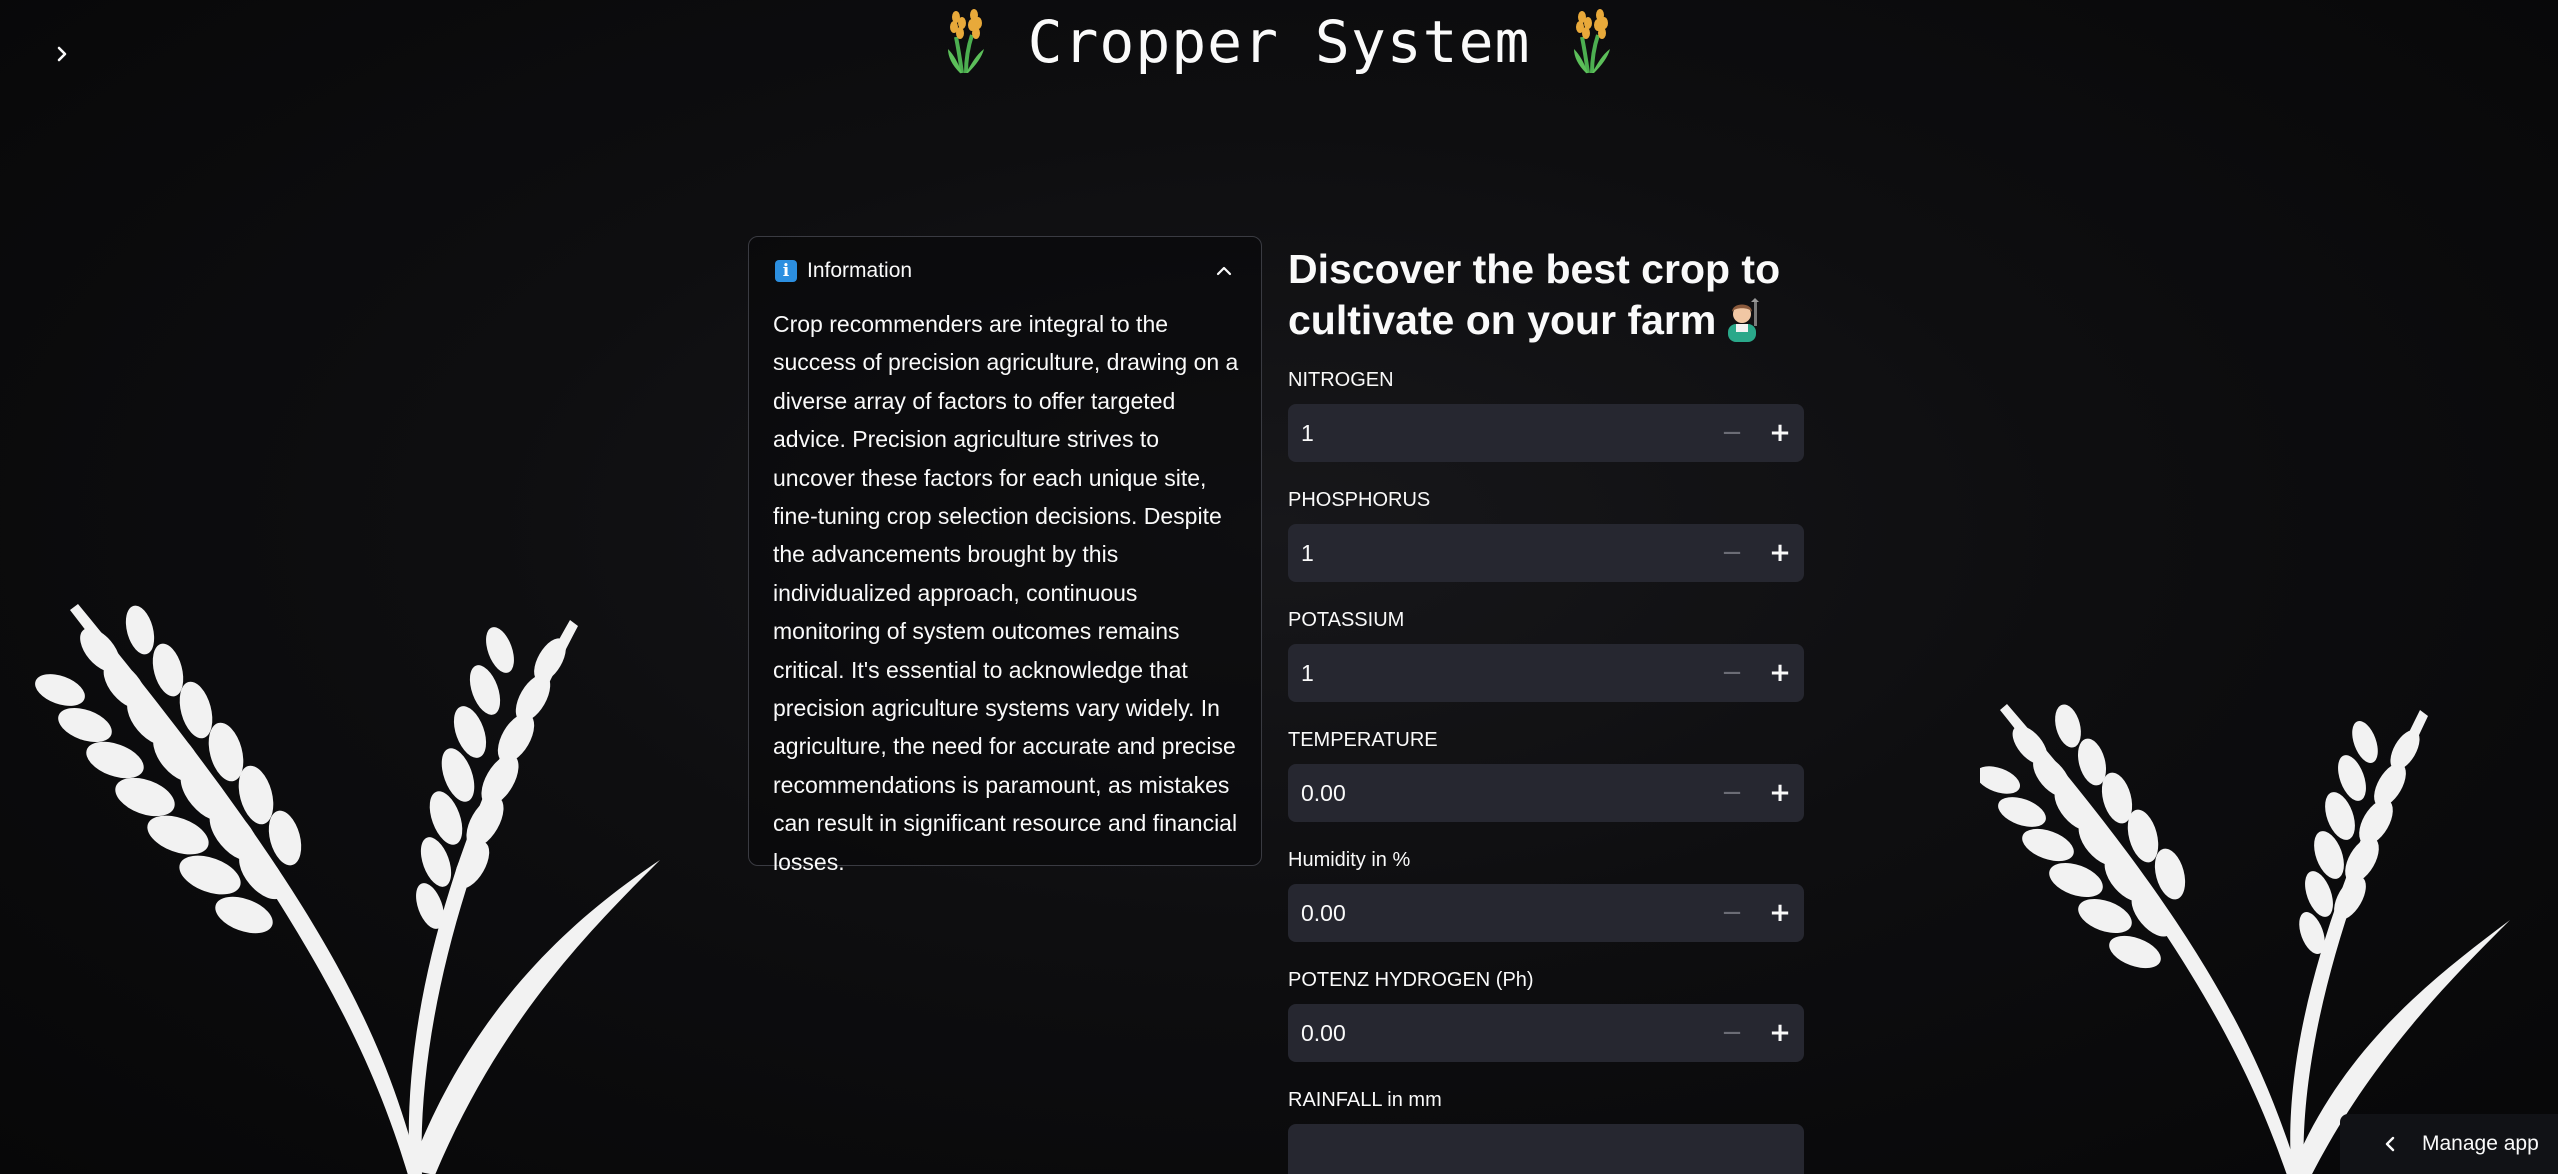  Describe the element at coordinates (965, 41) in the screenshot. I see `sheaf-of-rice-left-icon` at that location.